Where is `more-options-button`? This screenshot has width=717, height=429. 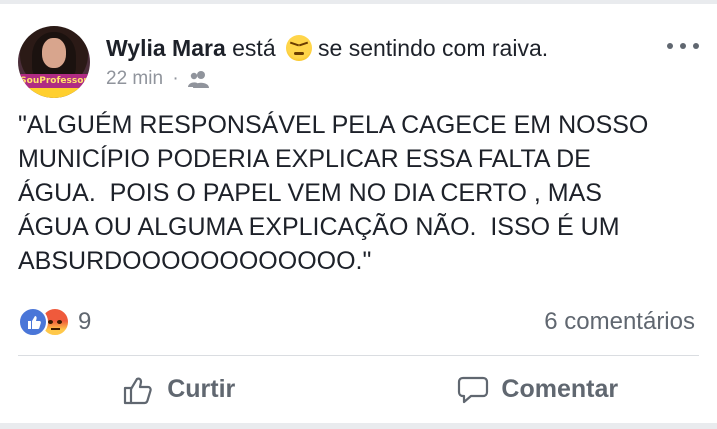
more-options-button is located at coordinates (683, 46).